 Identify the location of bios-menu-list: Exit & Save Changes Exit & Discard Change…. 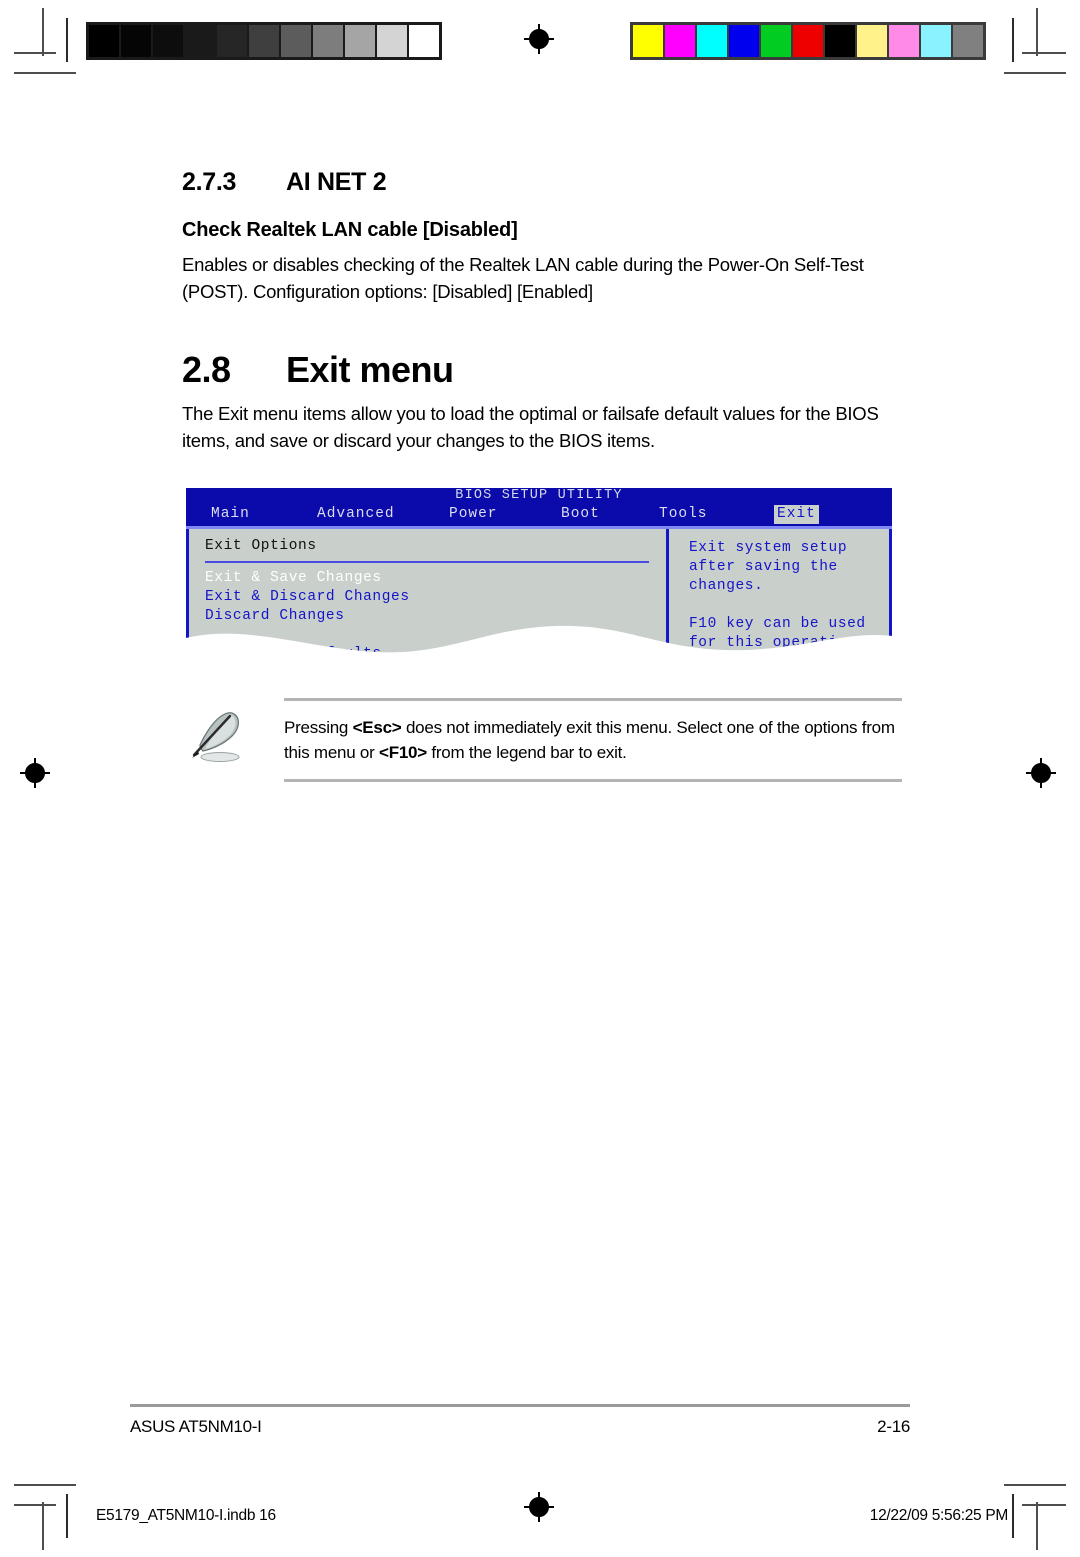
(435, 612).